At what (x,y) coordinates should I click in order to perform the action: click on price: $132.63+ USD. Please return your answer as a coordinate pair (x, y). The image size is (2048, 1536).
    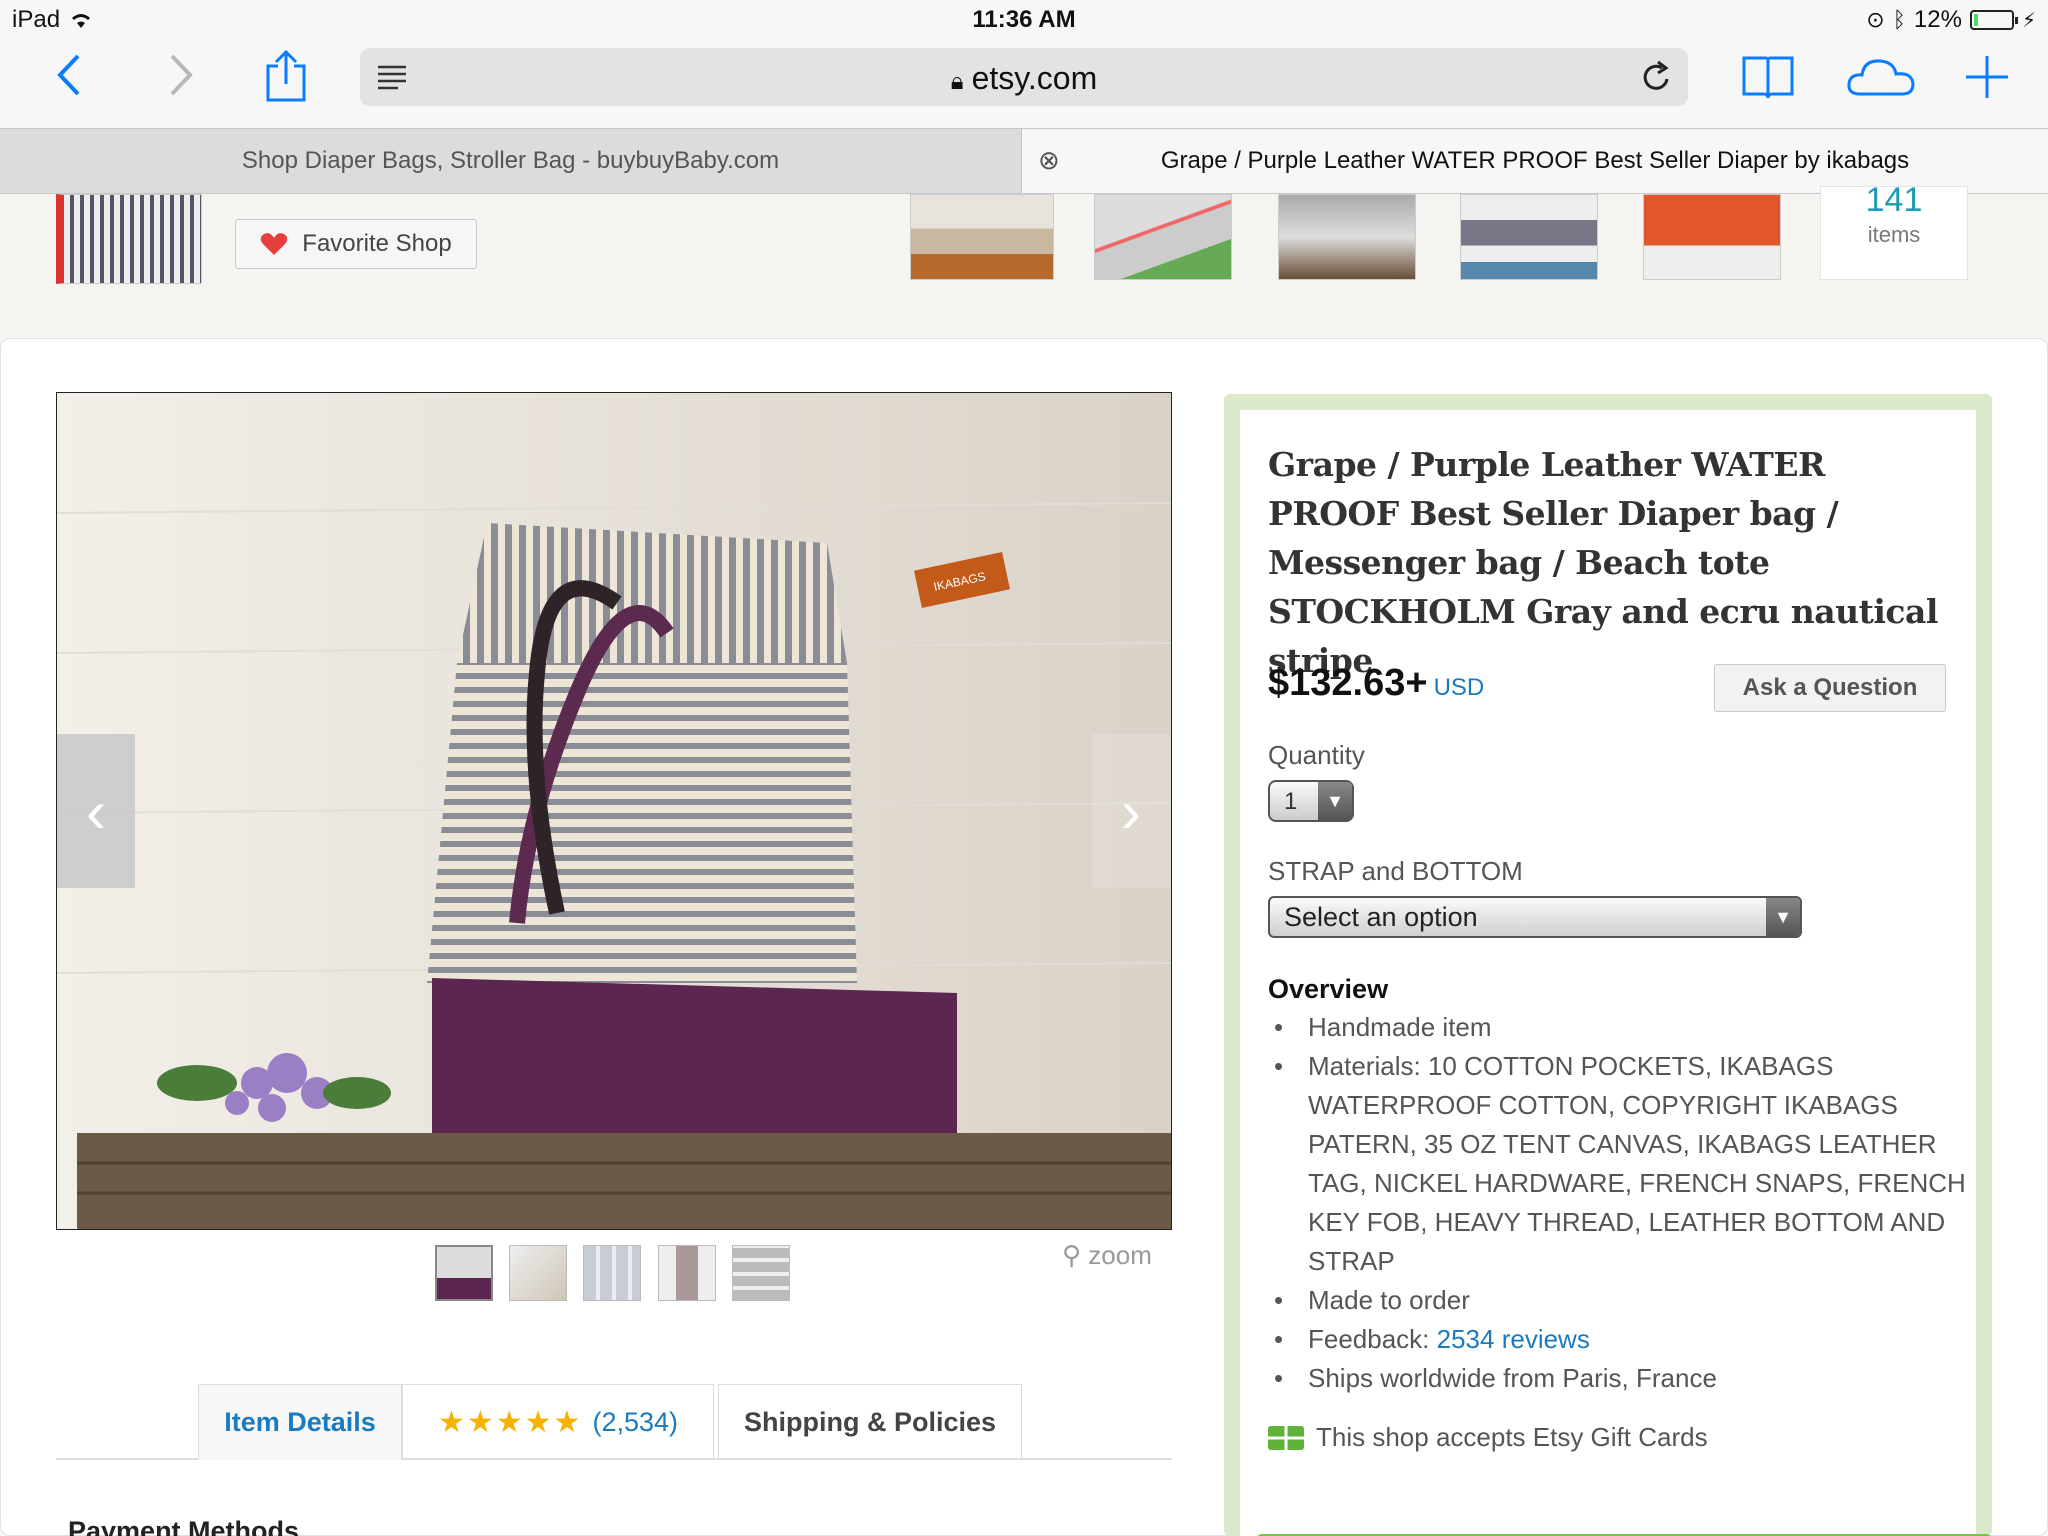
    Looking at the image, I should click on (1376, 683).